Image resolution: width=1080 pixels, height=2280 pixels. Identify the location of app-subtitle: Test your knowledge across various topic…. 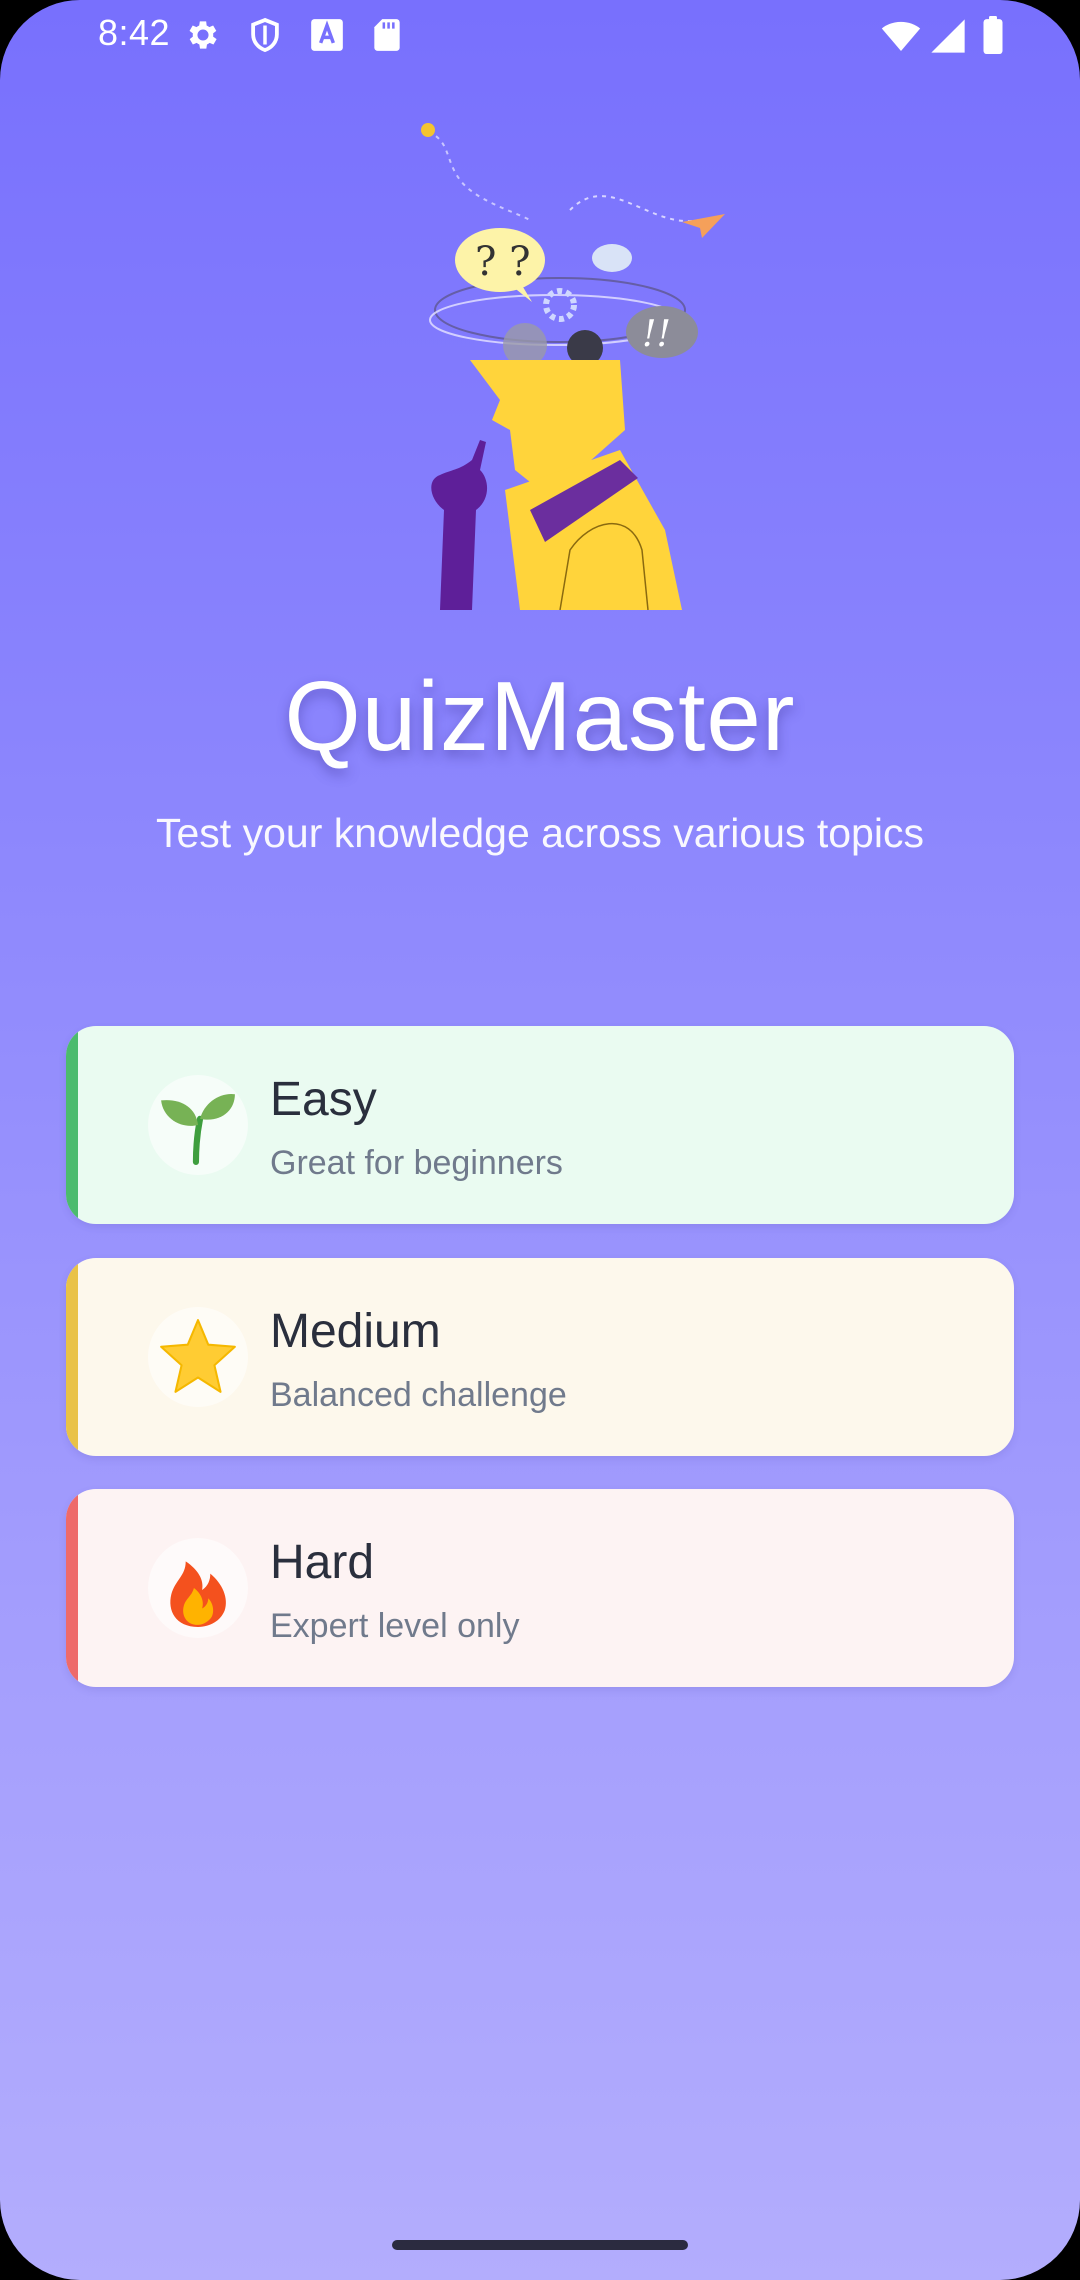
(540, 833).